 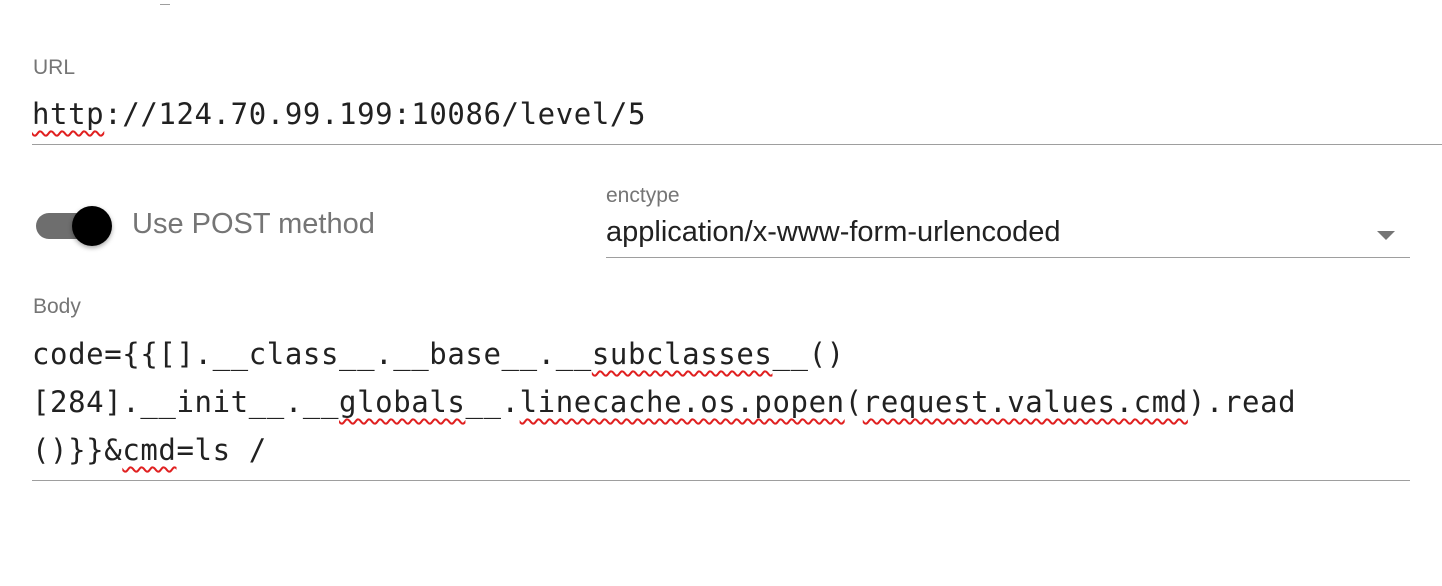 I want to click on body-text-segment: __(), so click(x=808, y=354).